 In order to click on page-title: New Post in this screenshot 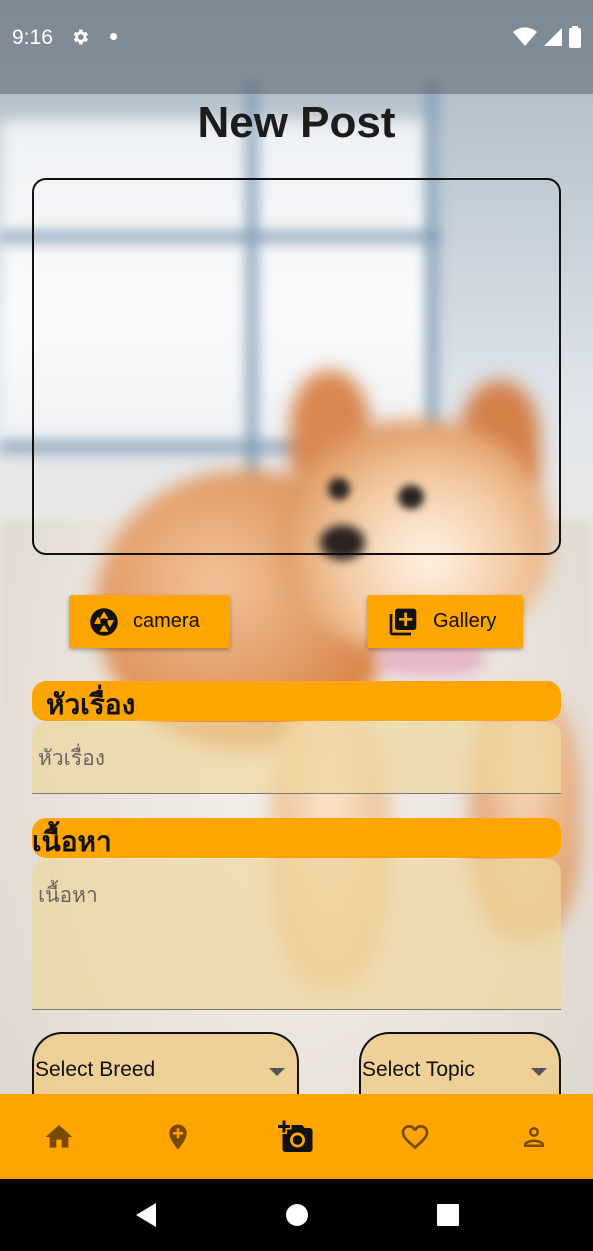, I will do `click(296, 122)`.